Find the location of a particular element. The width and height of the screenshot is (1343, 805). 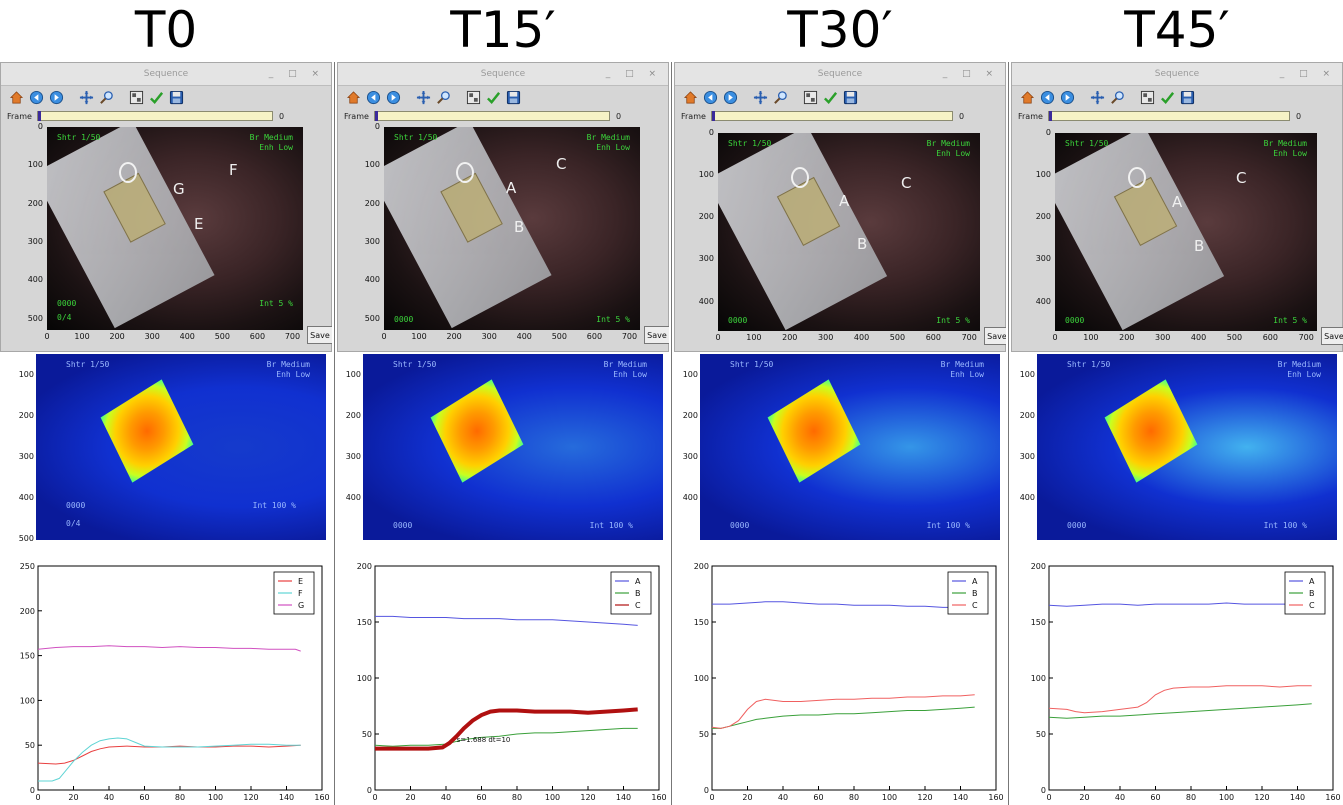

intensity-readout: Int 5 % is located at coordinates (1290, 320).